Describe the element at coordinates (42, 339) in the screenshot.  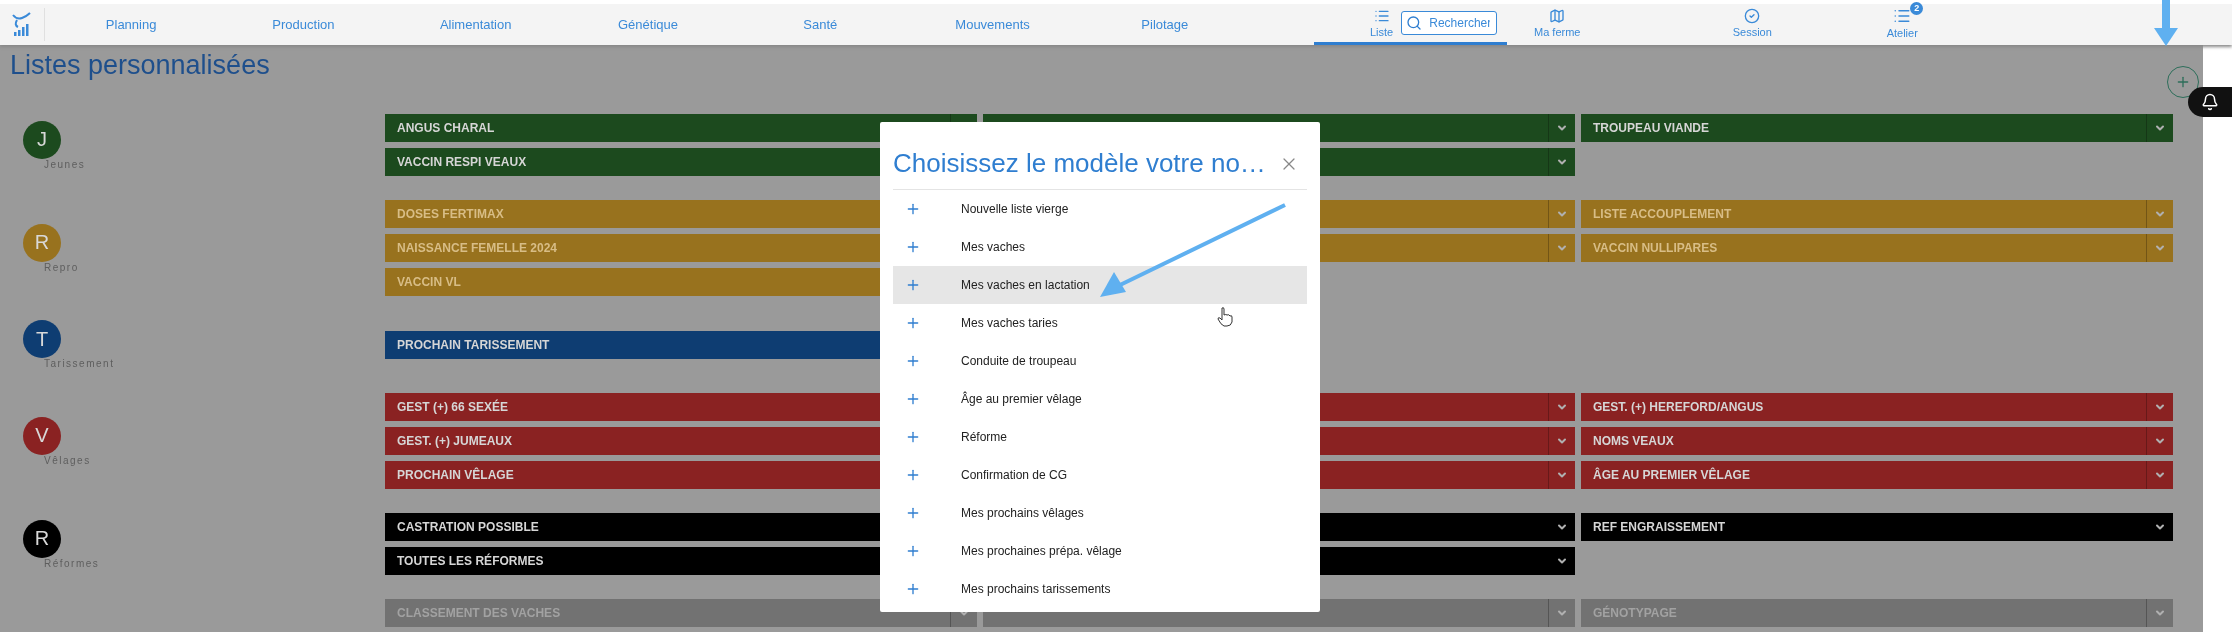
I see `group-avatar: T` at that location.